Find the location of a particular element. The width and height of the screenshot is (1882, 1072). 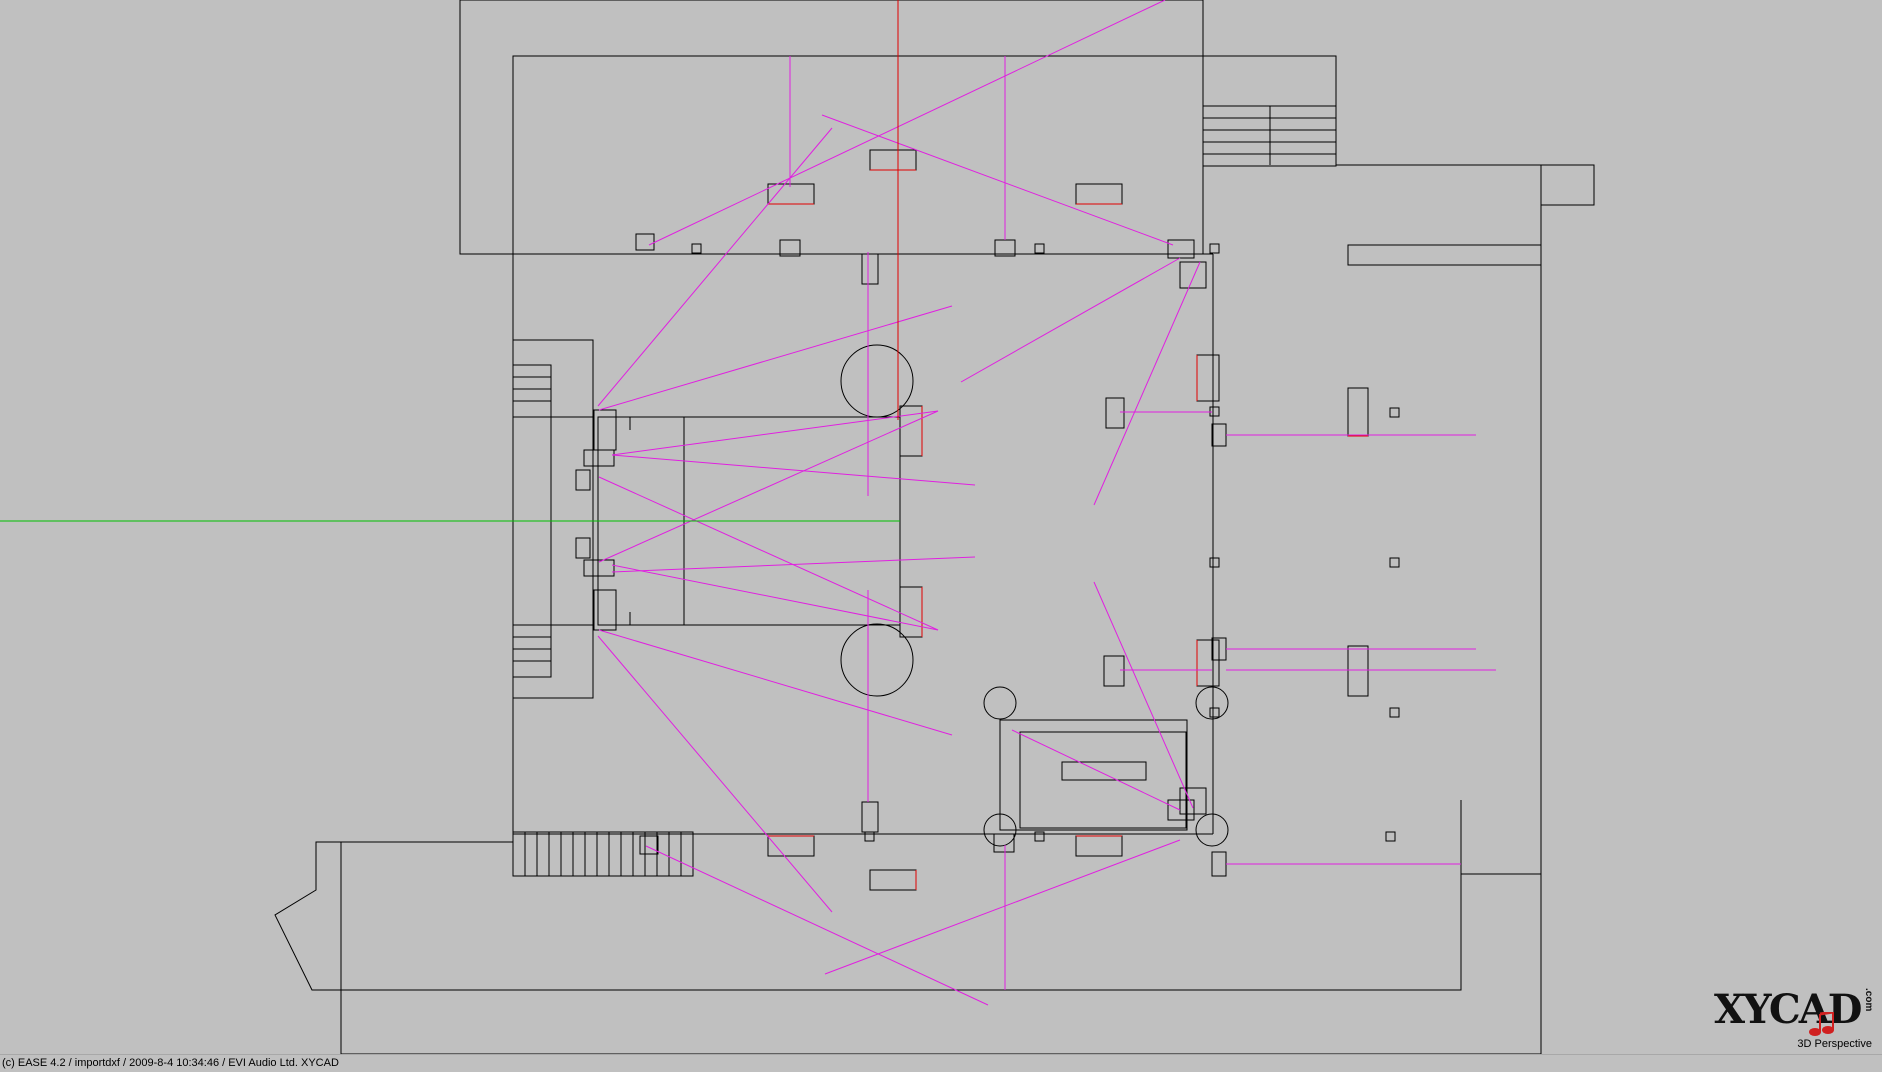

logo-suffix: .com is located at coordinates (1868, 1000).